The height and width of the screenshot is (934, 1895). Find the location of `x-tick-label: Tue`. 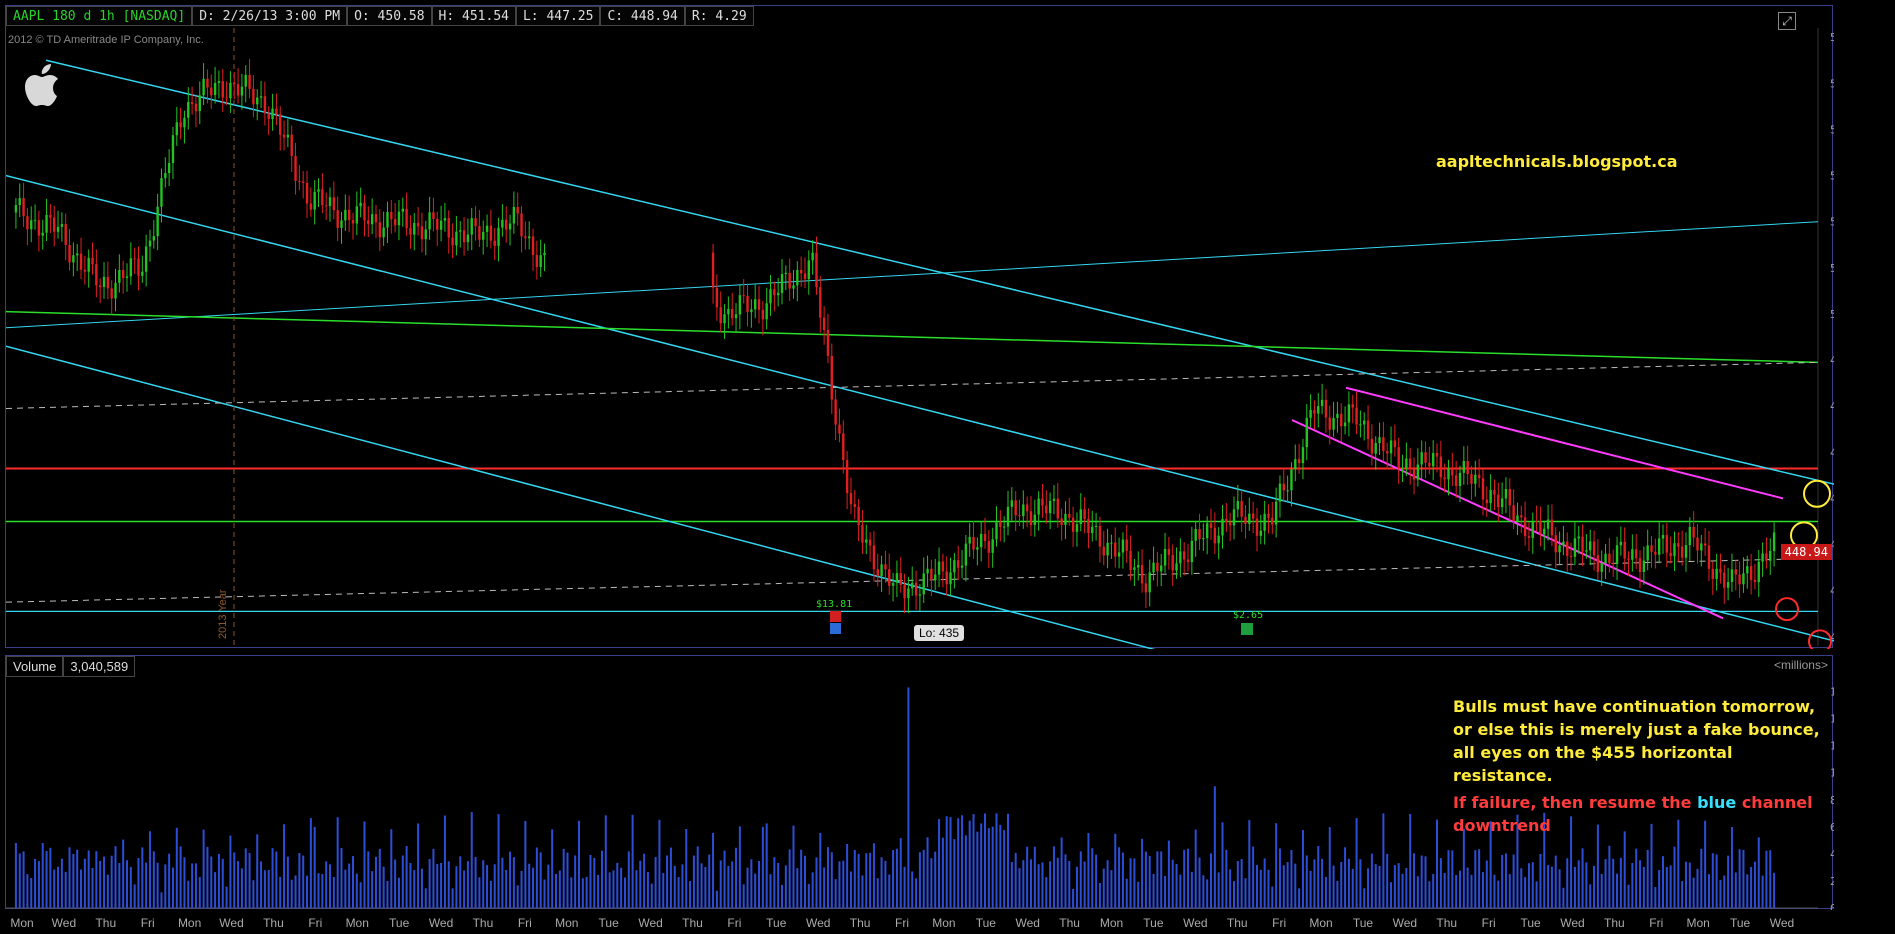

x-tick-label: Tue is located at coordinates (399, 923).